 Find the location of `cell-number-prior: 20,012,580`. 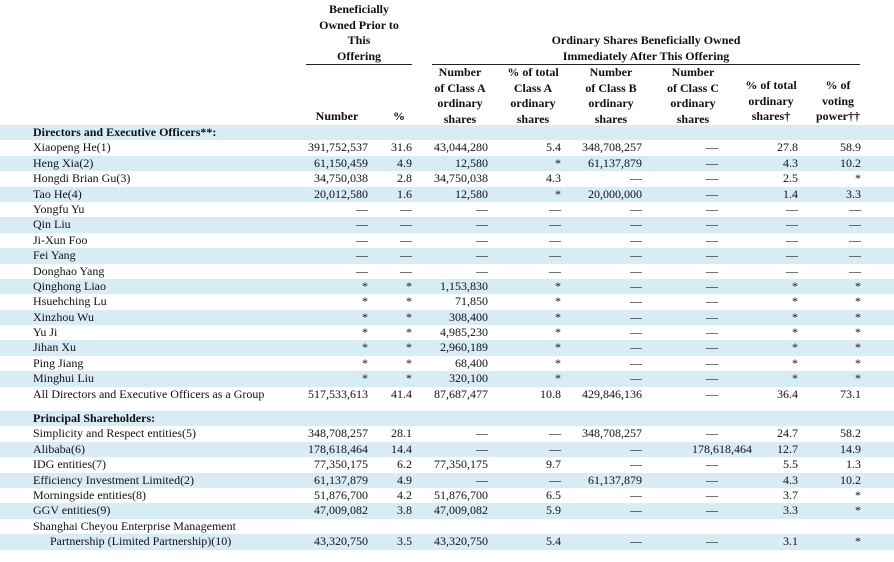

cell-number-prior: 20,012,580 is located at coordinates (341, 193).